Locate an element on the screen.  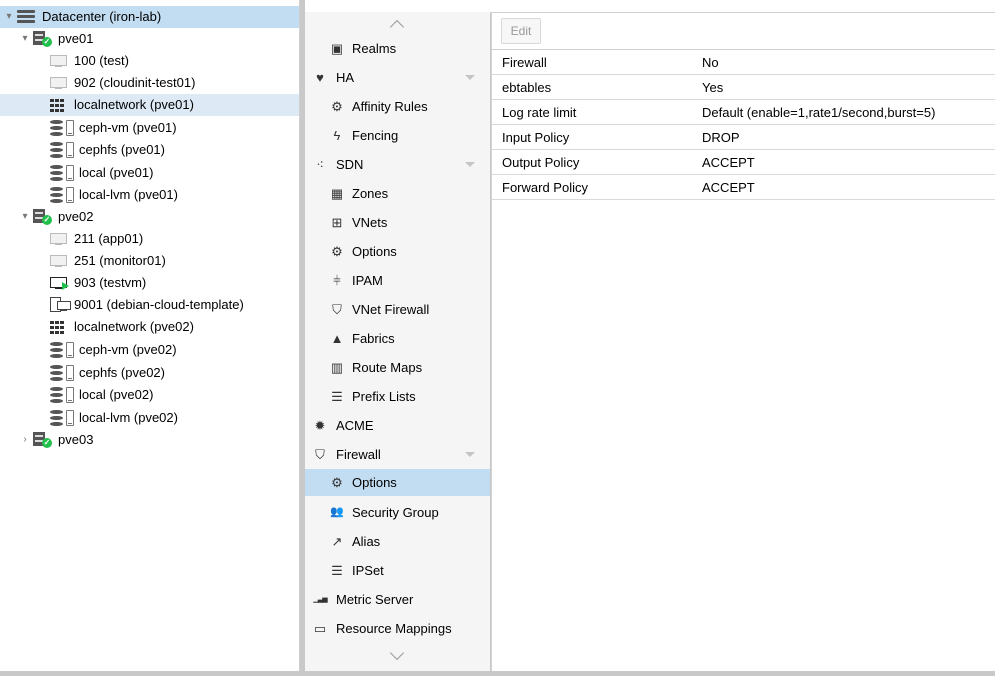
menu-item-zones: ▦ Zones is located at coordinates (397, 193).